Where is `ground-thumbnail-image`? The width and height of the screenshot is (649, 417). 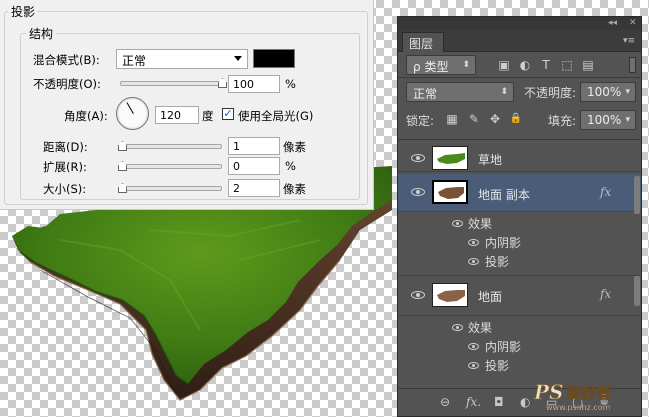 ground-thumbnail-image is located at coordinates (450, 295).